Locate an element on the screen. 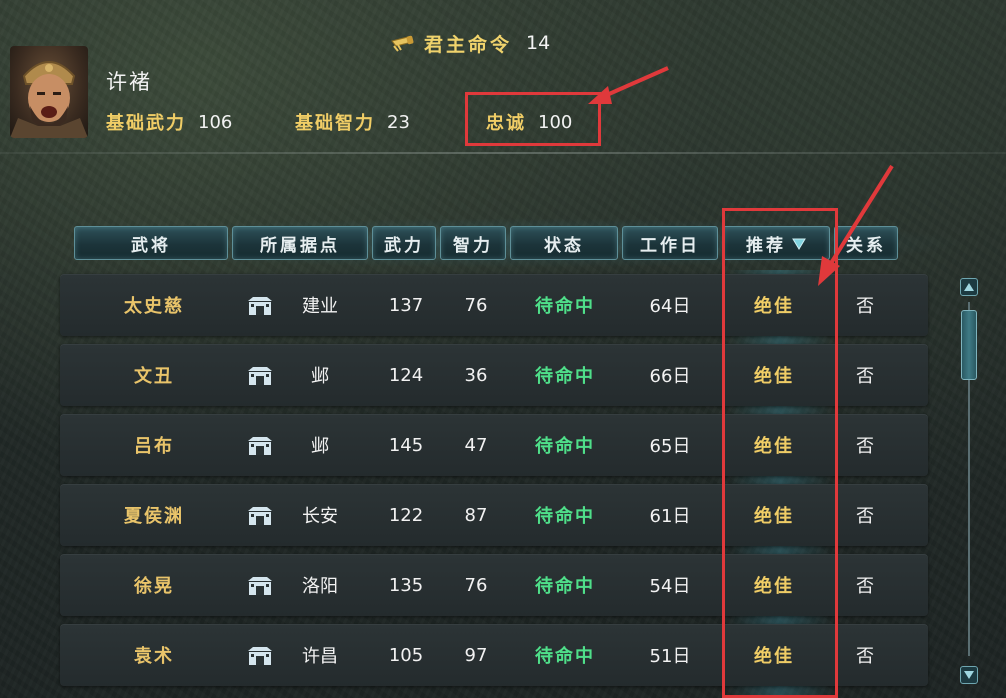 The height and width of the screenshot is (698, 1006). scroll-down-button is located at coordinates (969, 675).